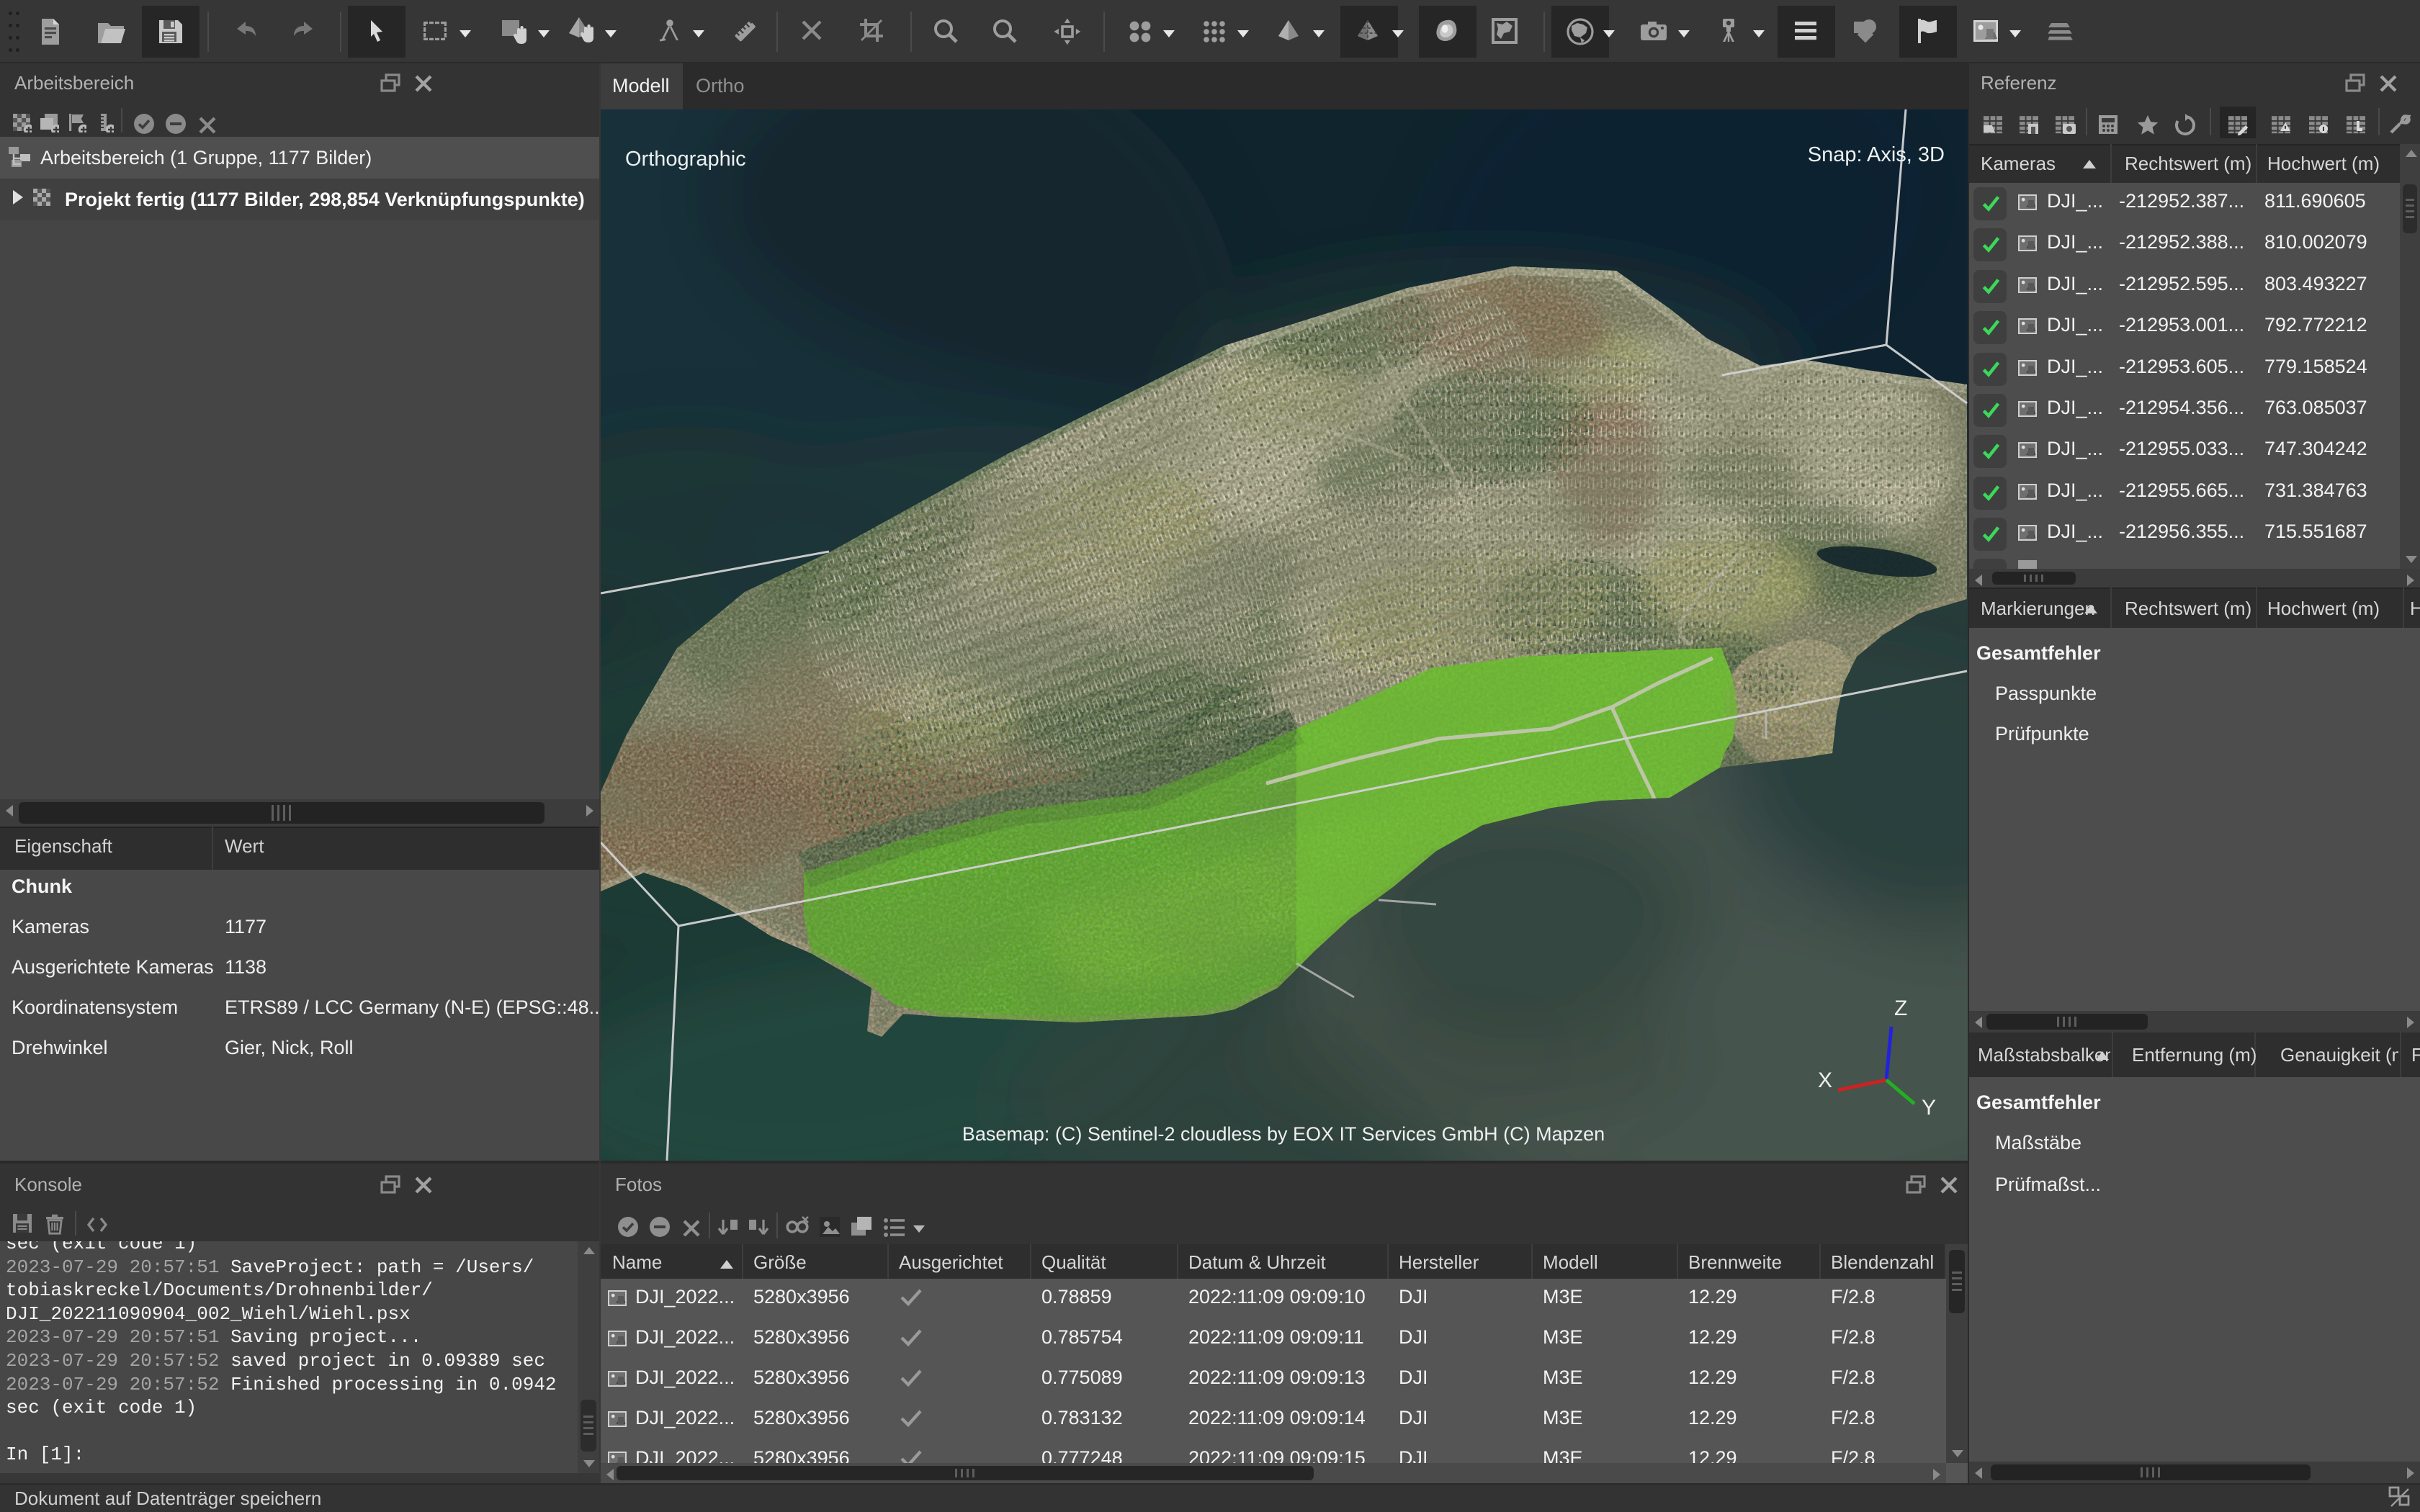 The image size is (2420, 1512). I want to click on svg-text: Snap: Axis, 3D, so click(1876, 154).